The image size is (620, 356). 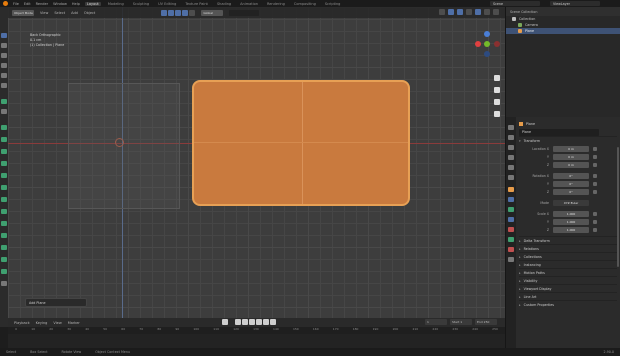 I want to click on viewport-menu-object: Object, so click(x=89, y=13).